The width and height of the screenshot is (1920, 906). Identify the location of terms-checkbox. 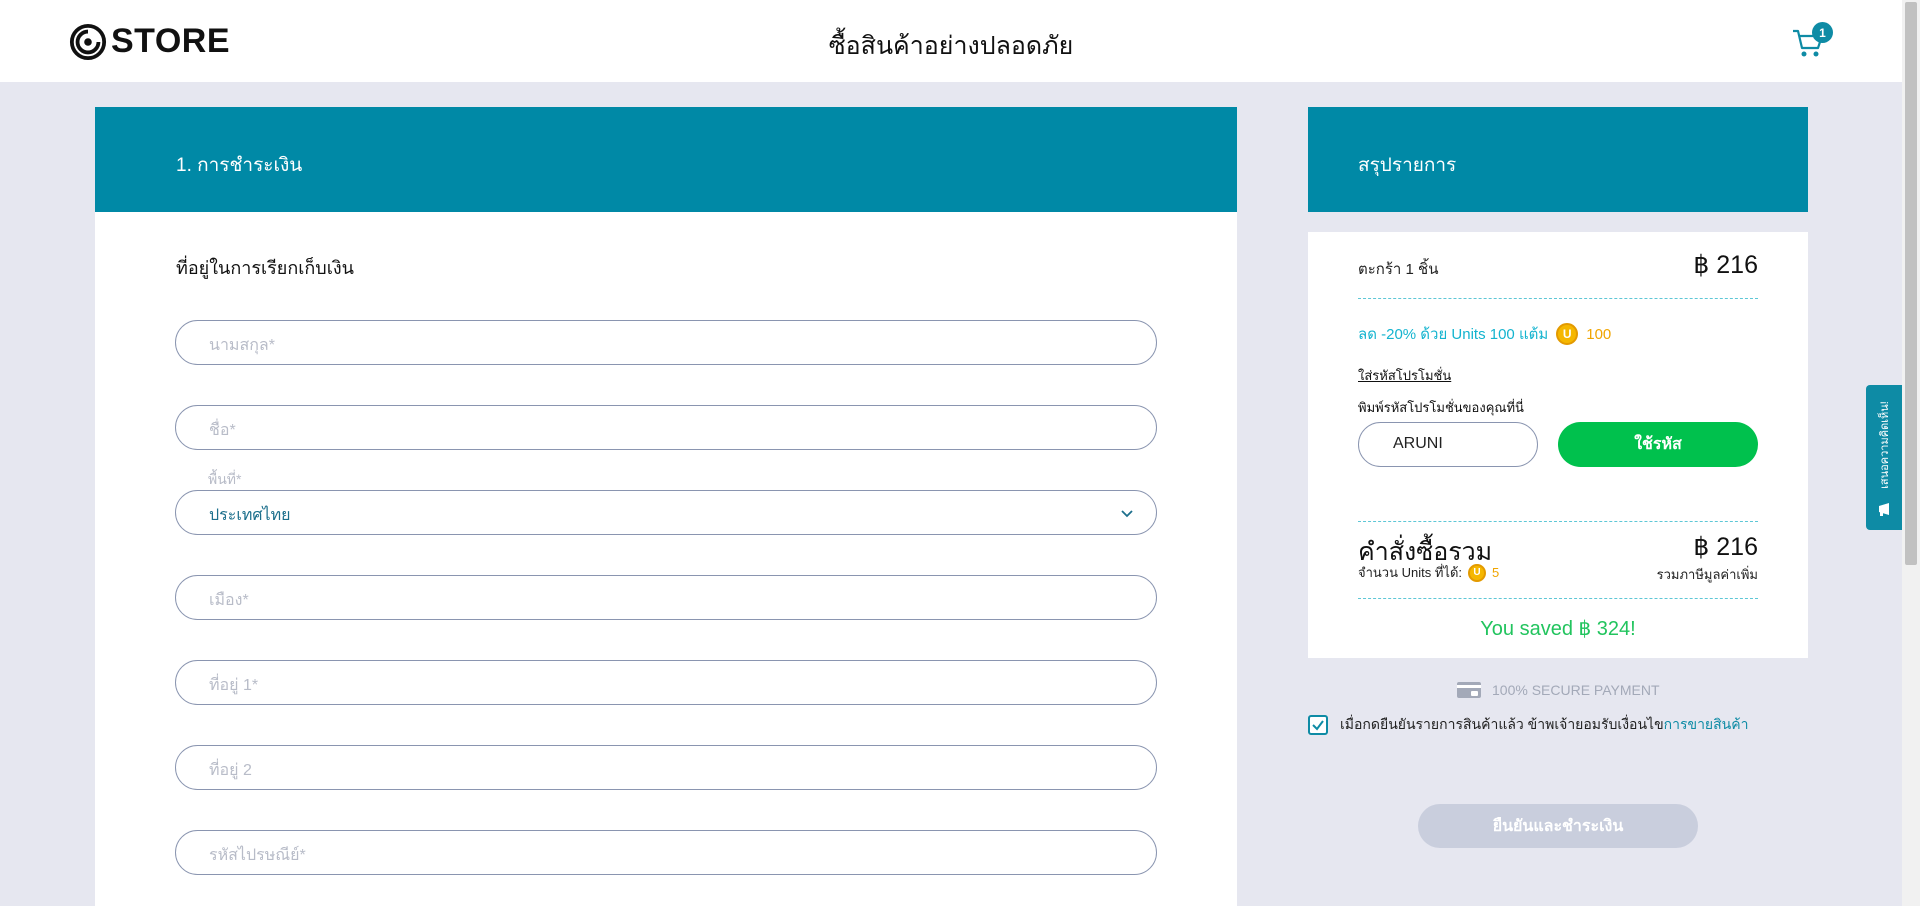
(1318, 725).